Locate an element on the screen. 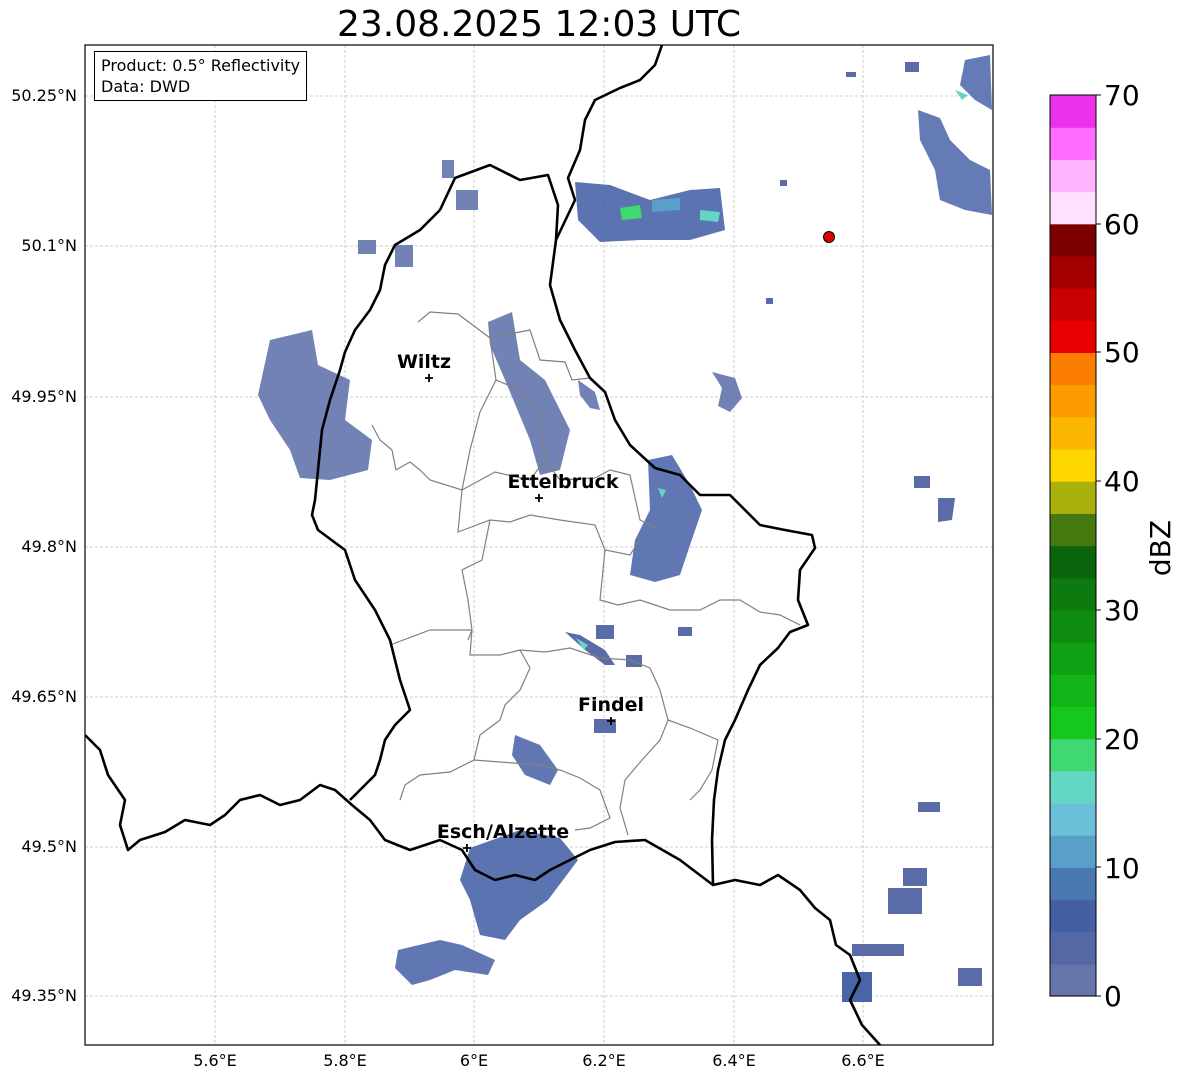 The width and height of the screenshot is (1184, 1081). lat-tick-label: 50.25°N is located at coordinates (44, 95).